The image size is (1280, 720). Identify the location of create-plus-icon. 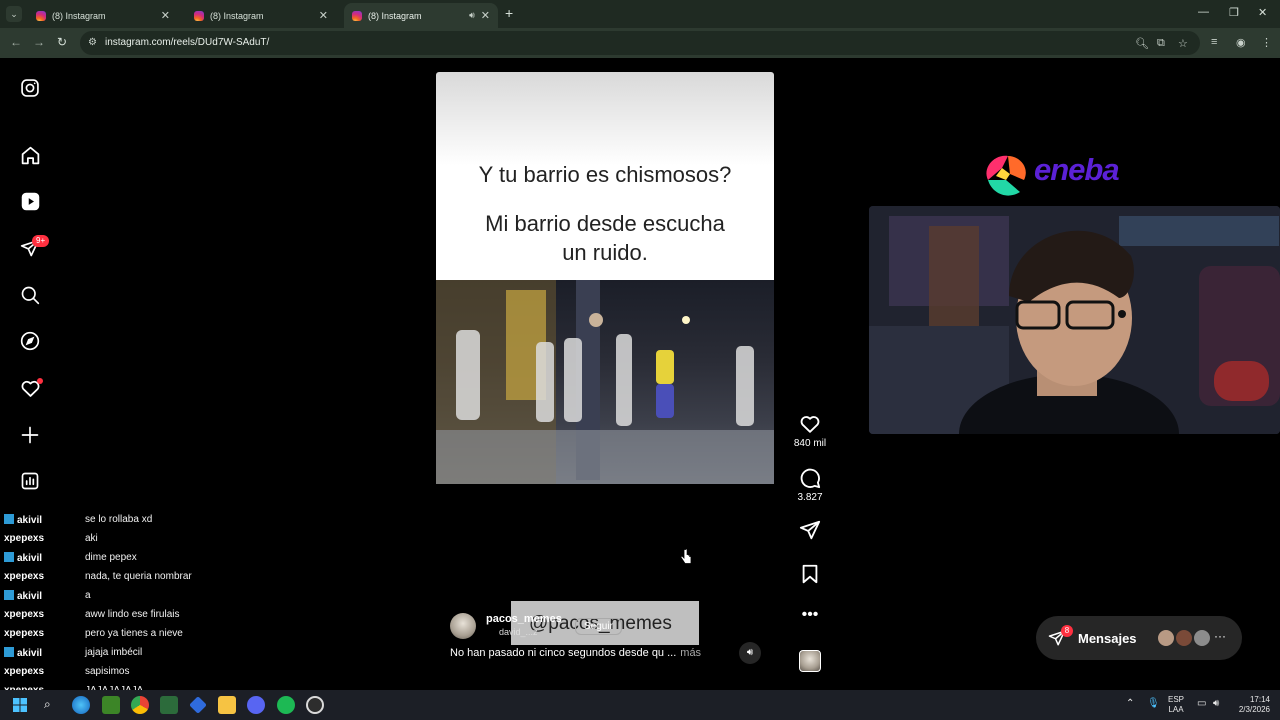
(30, 435).